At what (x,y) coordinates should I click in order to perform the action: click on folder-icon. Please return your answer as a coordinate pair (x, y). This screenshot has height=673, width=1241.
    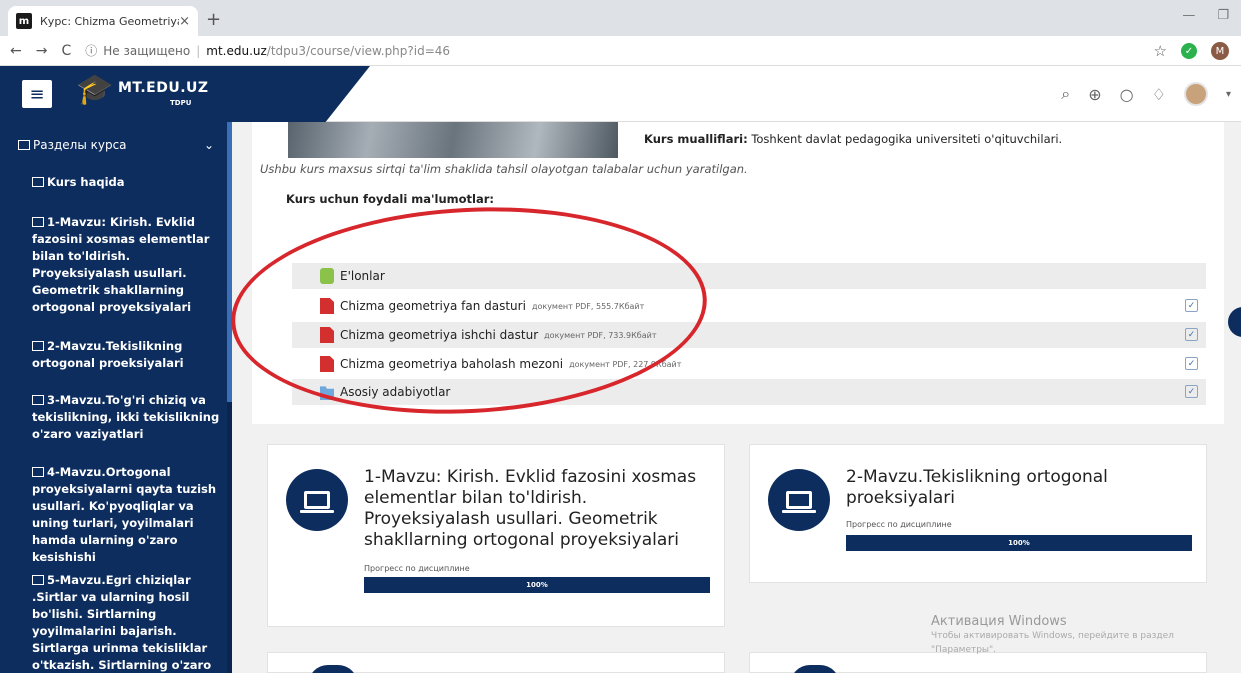
    Looking at the image, I should click on (327, 393).